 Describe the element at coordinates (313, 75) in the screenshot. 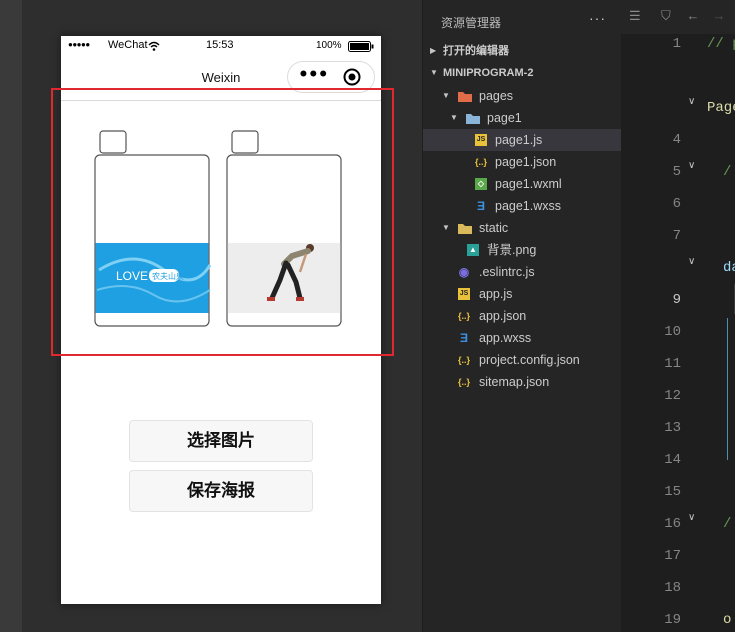

I see `more-dots-icon: •••` at that location.